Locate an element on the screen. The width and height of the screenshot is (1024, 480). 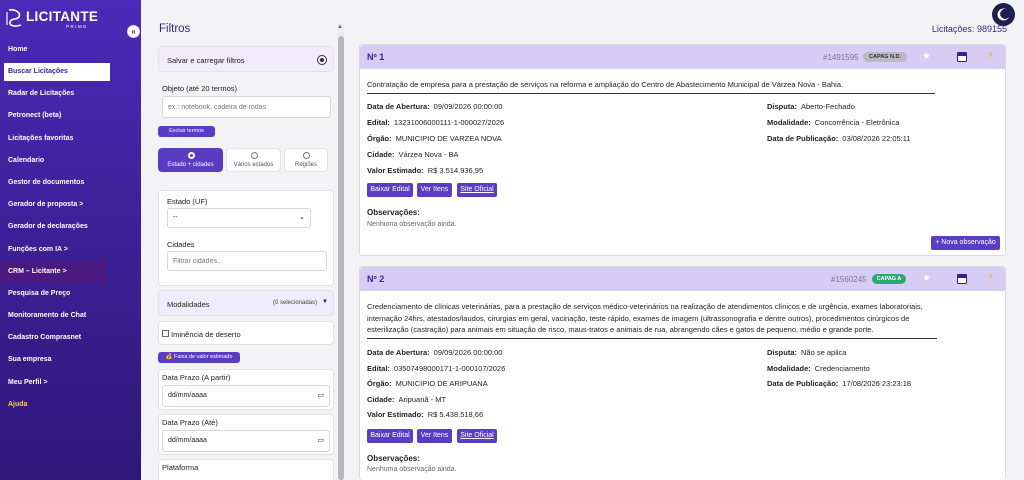
dark-mode-toggle is located at coordinates (1003, 14).